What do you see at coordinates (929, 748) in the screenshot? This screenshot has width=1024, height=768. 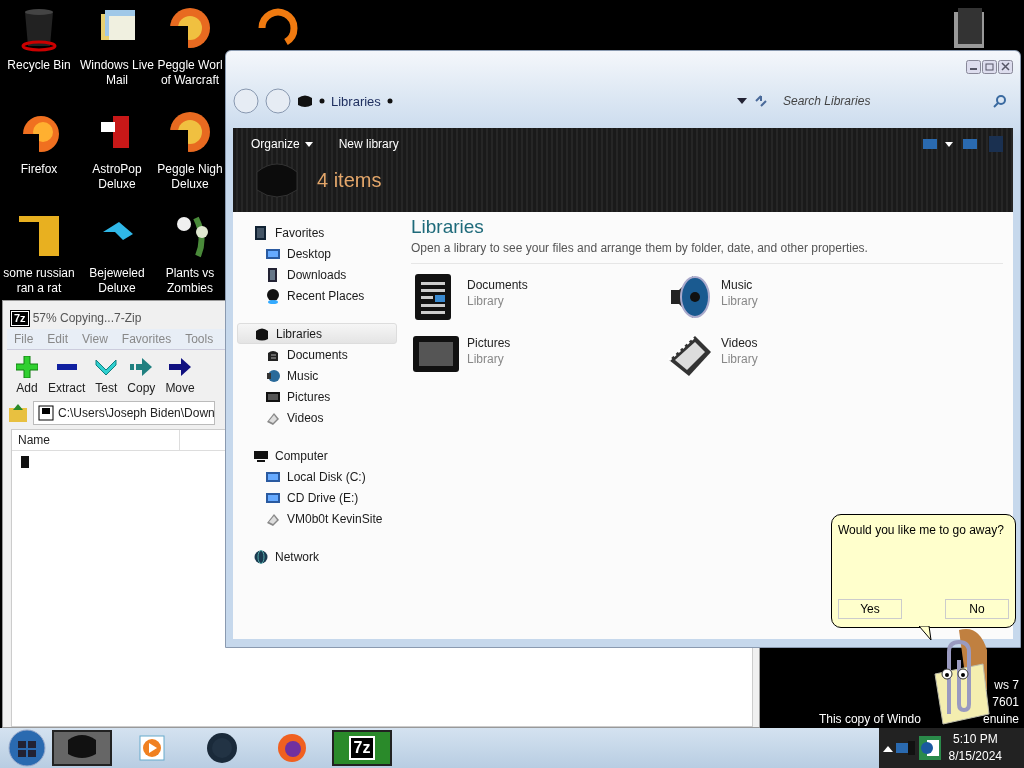 I see `outlook-icon` at bounding box center [929, 748].